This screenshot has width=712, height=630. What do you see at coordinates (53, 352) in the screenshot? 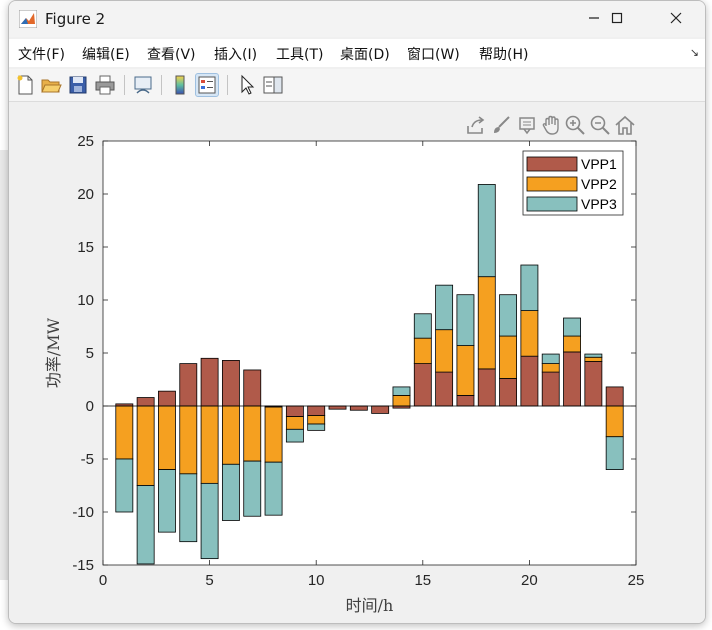
I see `y-axis-label: 功率/MW` at bounding box center [53, 352].